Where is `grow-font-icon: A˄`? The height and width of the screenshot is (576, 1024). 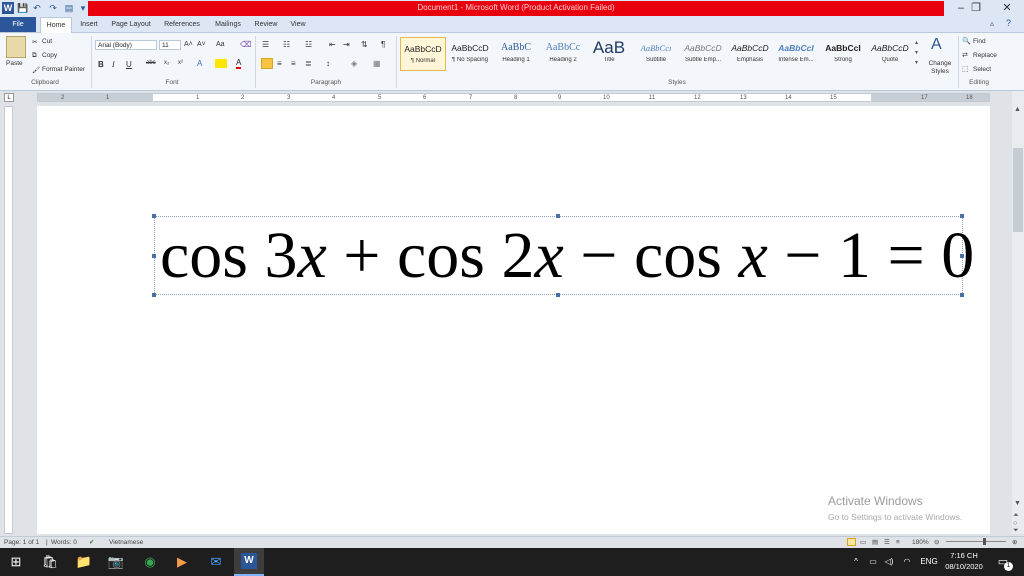 grow-font-icon: A˄ is located at coordinates (188, 44).